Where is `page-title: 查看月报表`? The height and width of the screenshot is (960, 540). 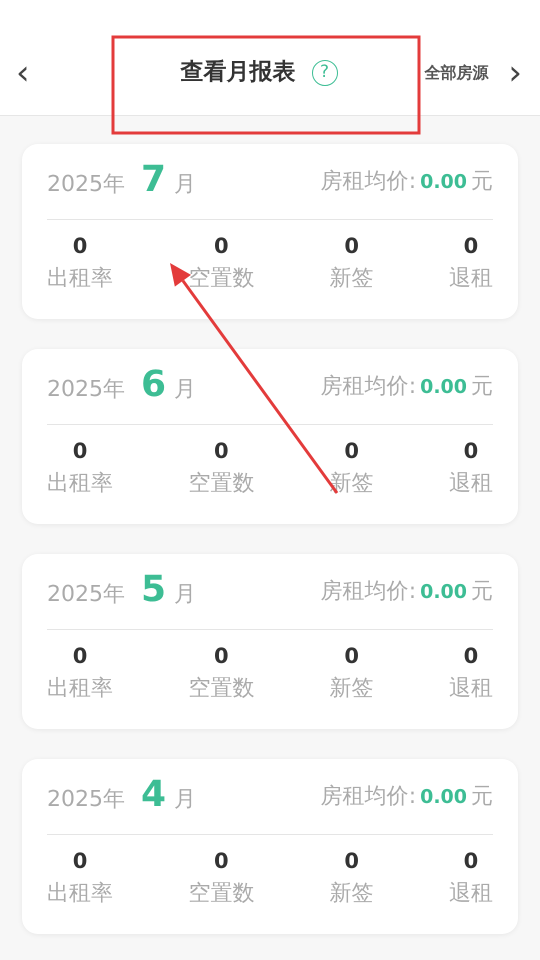 page-title: 查看月报表 is located at coordinates (238, 73).